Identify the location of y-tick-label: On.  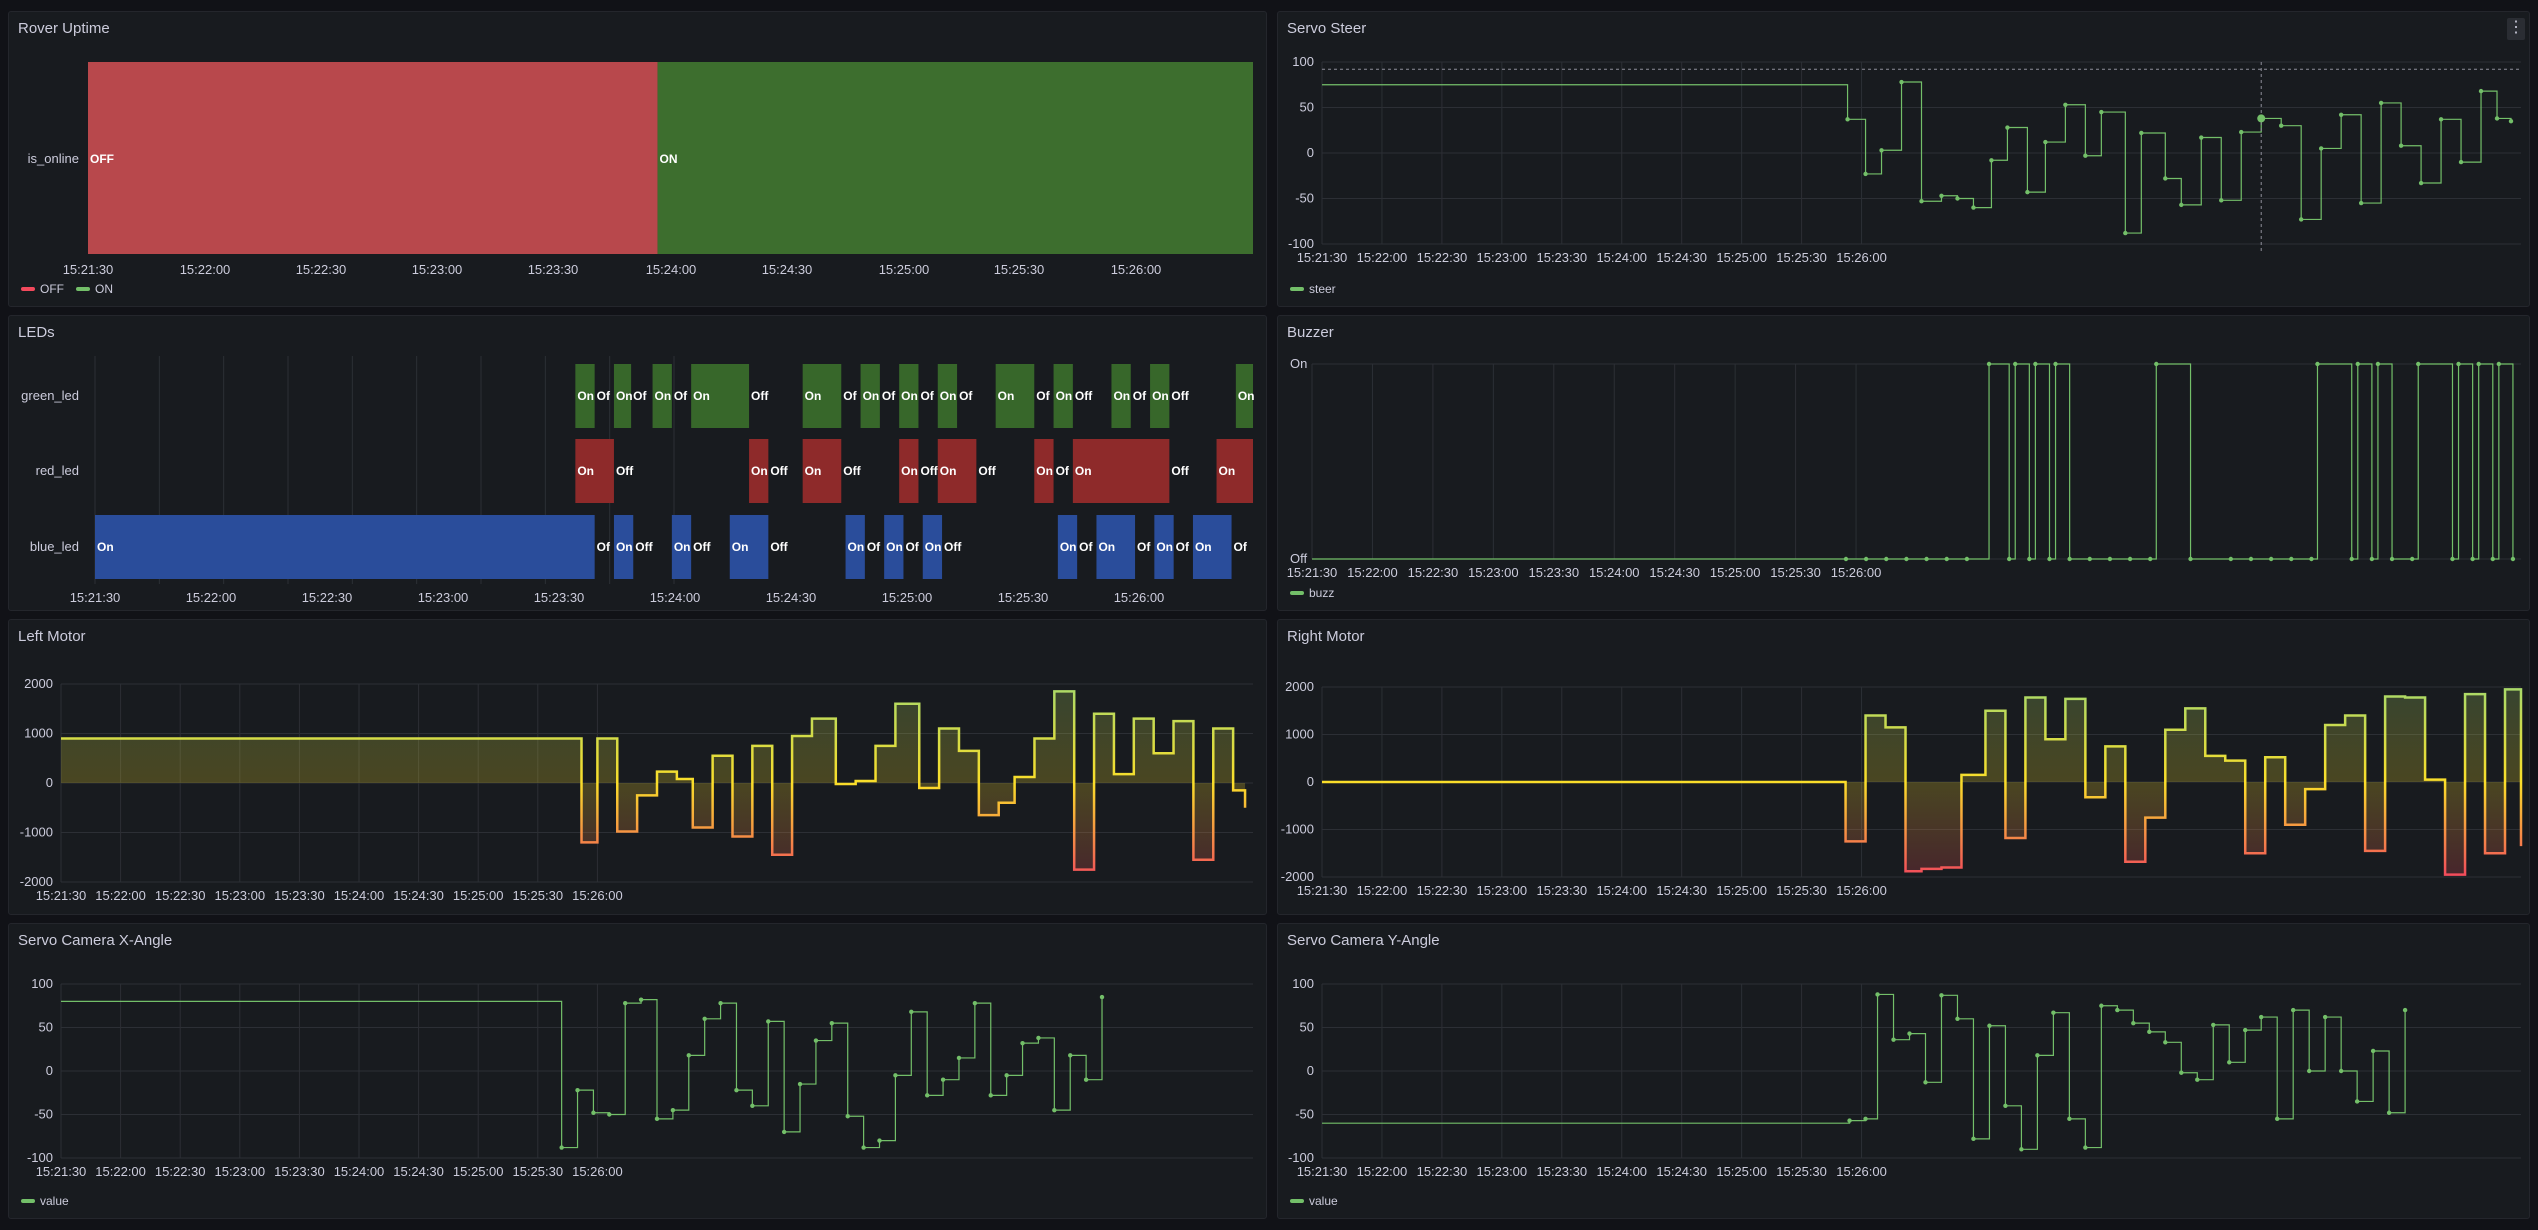
(1298, 363).